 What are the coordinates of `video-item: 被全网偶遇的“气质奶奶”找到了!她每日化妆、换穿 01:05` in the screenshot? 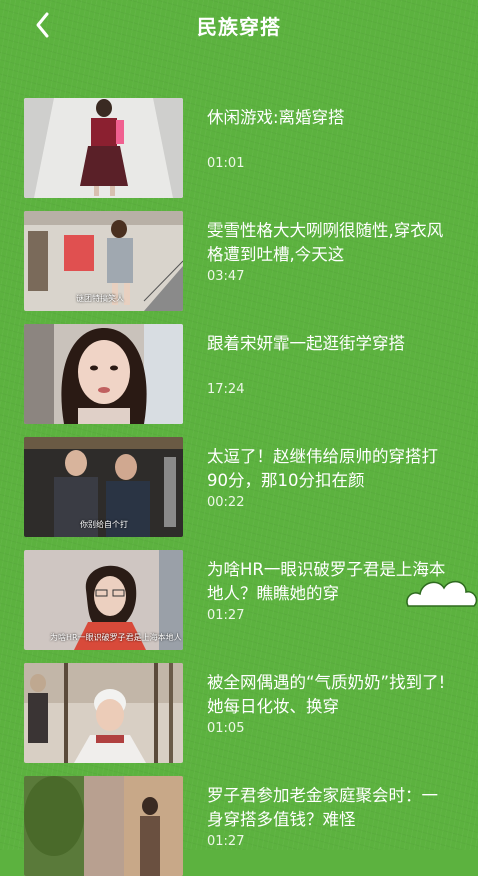 It's located at (244, 713).